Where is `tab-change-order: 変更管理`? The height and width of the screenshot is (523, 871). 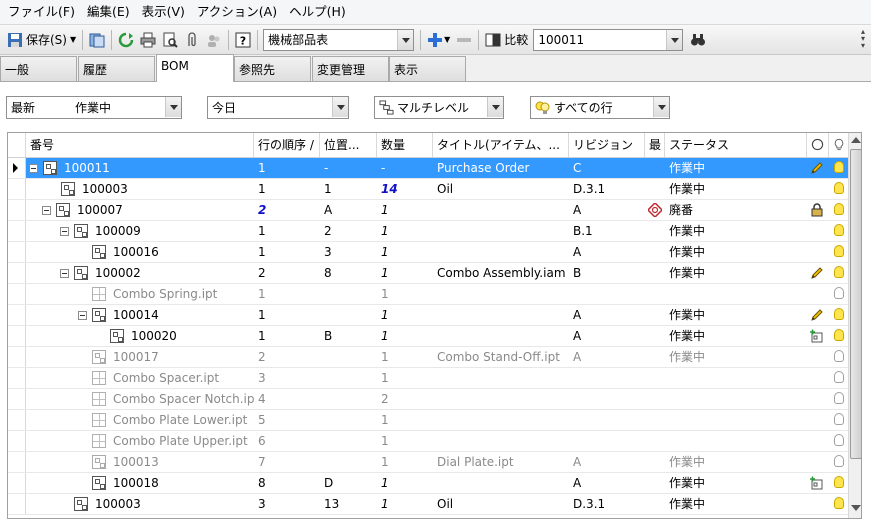
tab-change-order: 変更管理 is located at coordinates (350, 68).